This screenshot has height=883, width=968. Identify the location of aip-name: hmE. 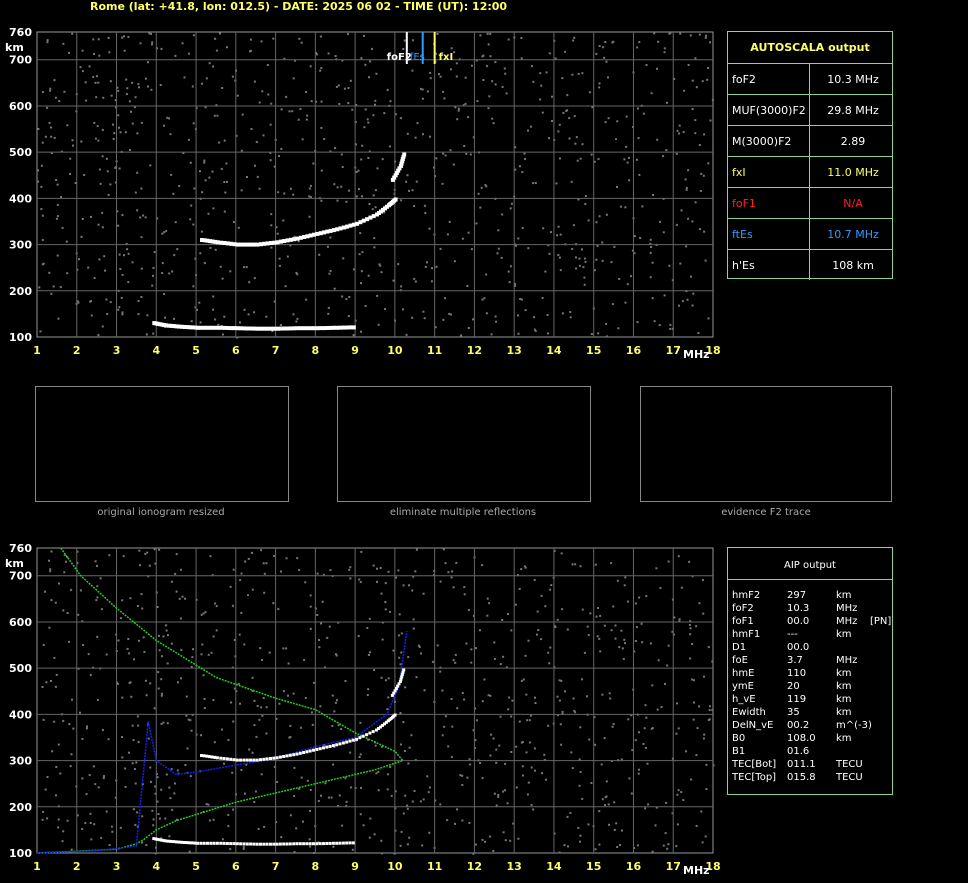
(743, 673).